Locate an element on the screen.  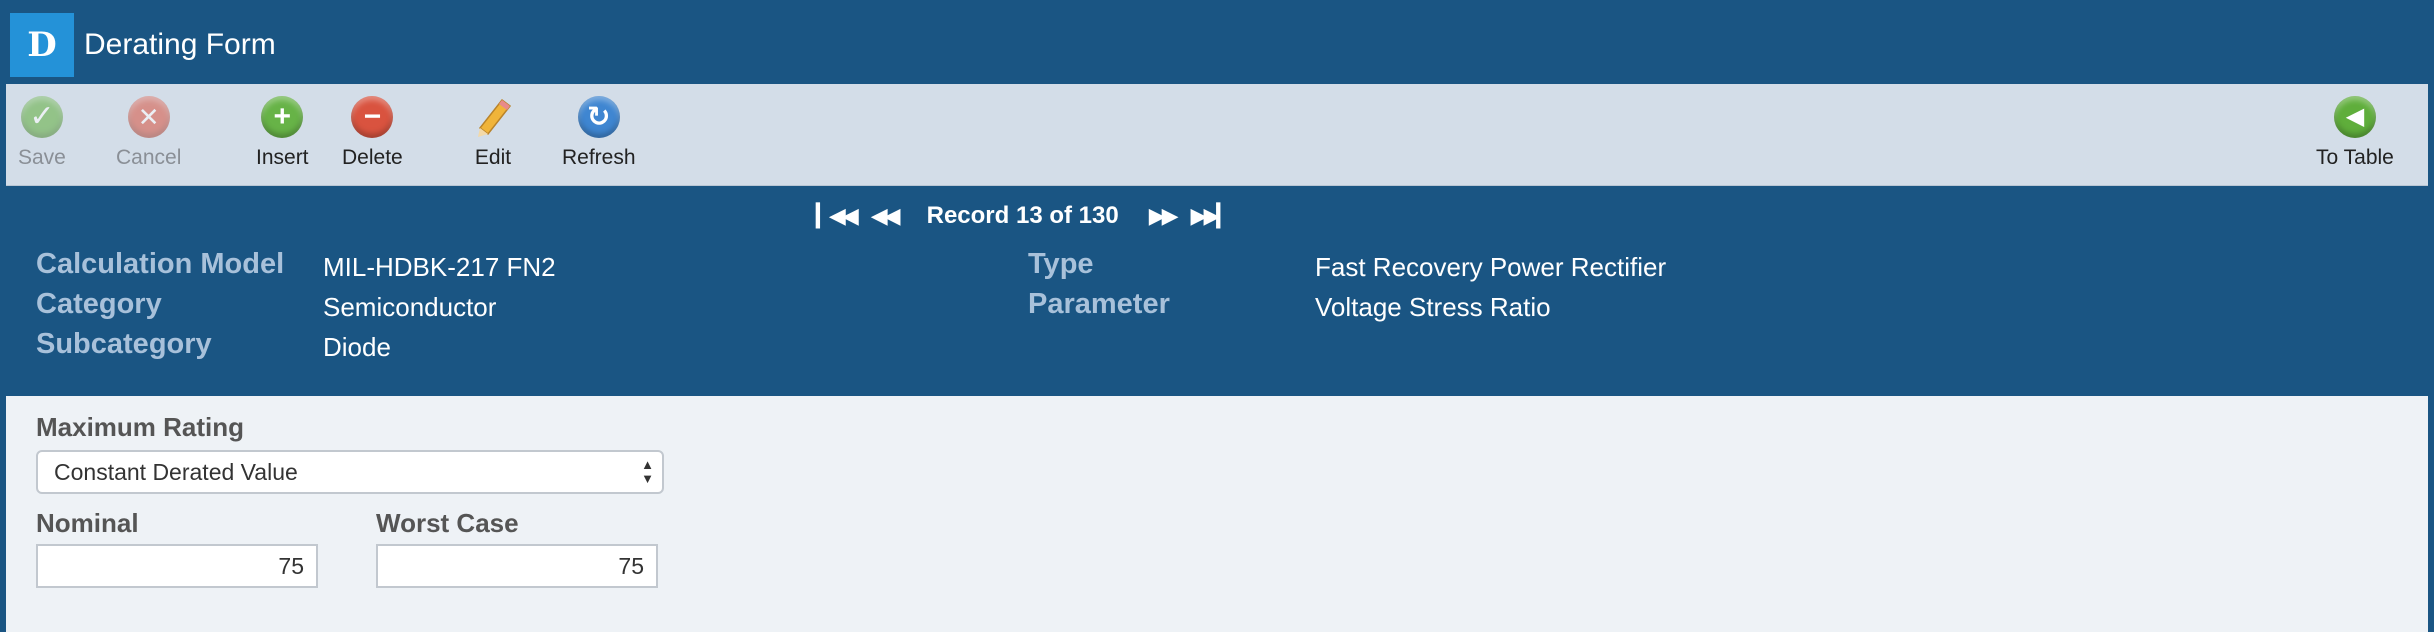
nominal-label: Nominal is located at coordinates (87, 523).